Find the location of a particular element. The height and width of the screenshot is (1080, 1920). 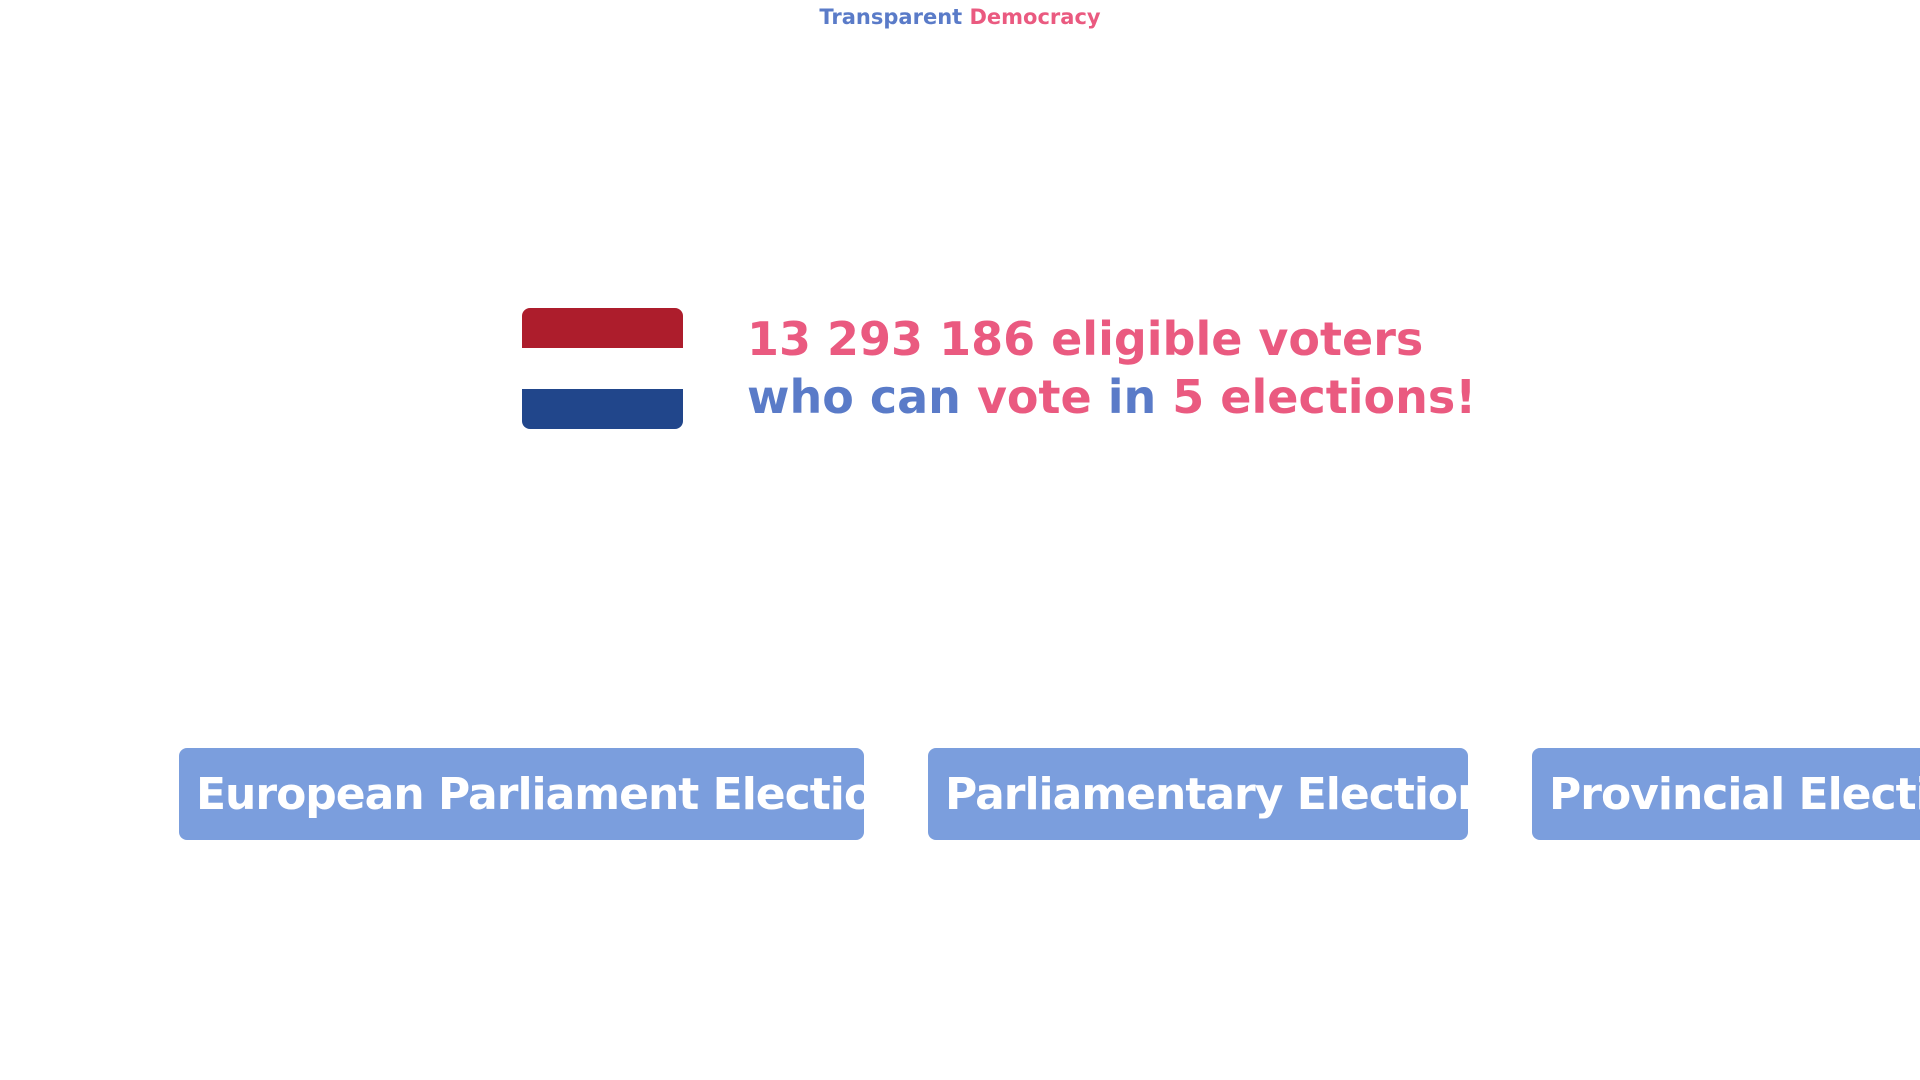

flag-stripe-blue is located at coordinates (602, 408).